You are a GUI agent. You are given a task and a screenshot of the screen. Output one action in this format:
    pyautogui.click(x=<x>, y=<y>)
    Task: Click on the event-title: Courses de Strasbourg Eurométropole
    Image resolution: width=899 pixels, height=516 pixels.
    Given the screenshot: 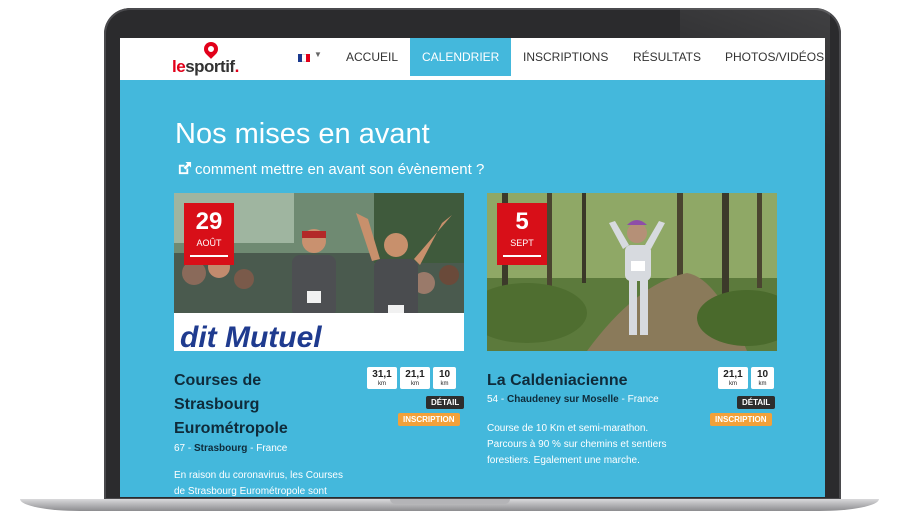 What is the action you would take?
    pyautogui.click(x=231, y=405)
    